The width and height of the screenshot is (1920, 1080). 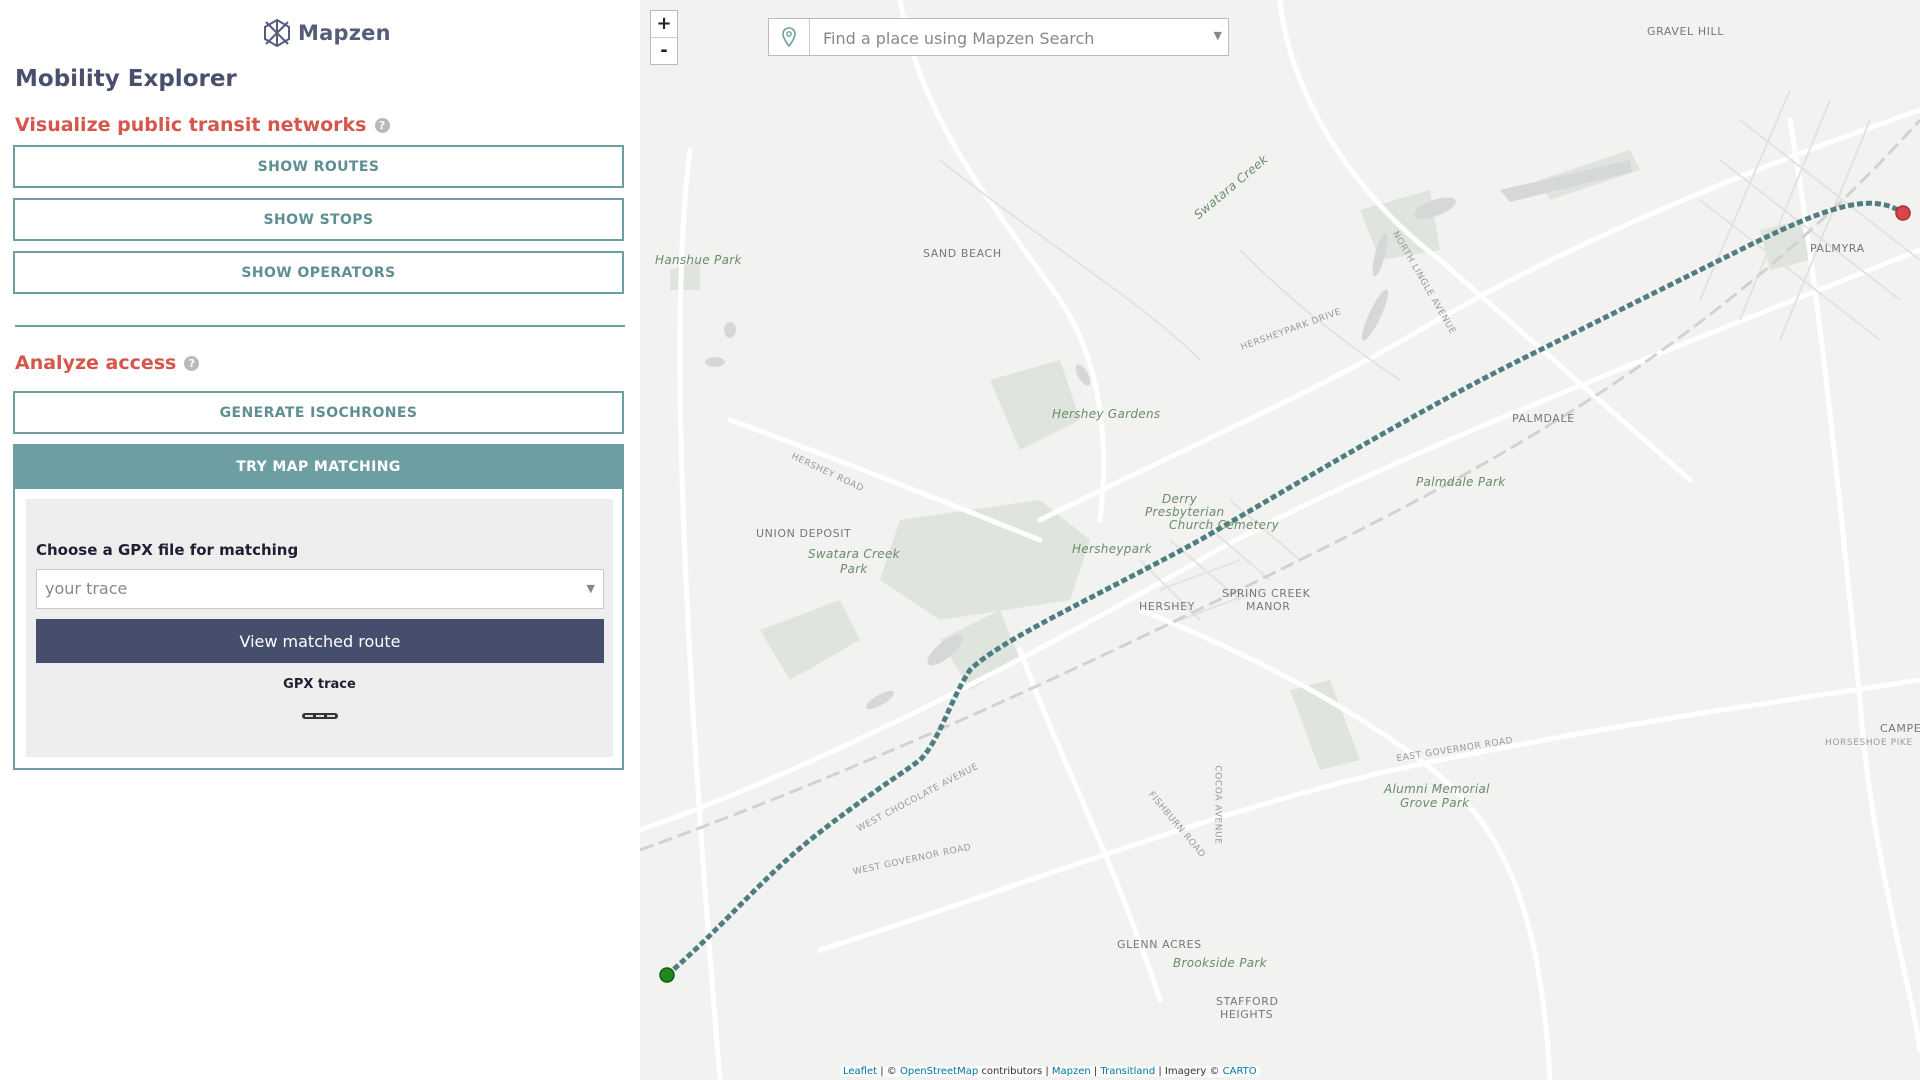 I want to click on transitland-link: Transitland, so click(x=1127, y=1071).